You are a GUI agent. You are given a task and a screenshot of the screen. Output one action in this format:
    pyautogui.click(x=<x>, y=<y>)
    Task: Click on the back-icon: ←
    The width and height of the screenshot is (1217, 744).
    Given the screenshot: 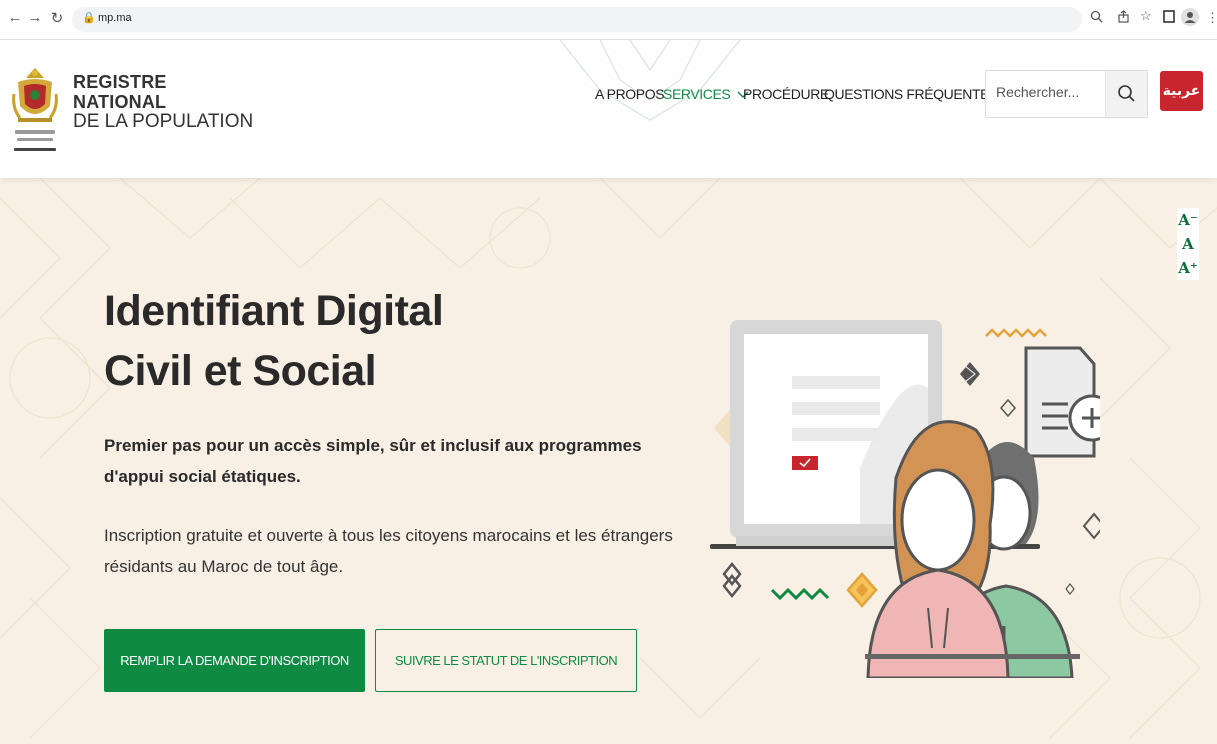 What is the action you would take?
    pyautogui.click(x=15, y=17)
    